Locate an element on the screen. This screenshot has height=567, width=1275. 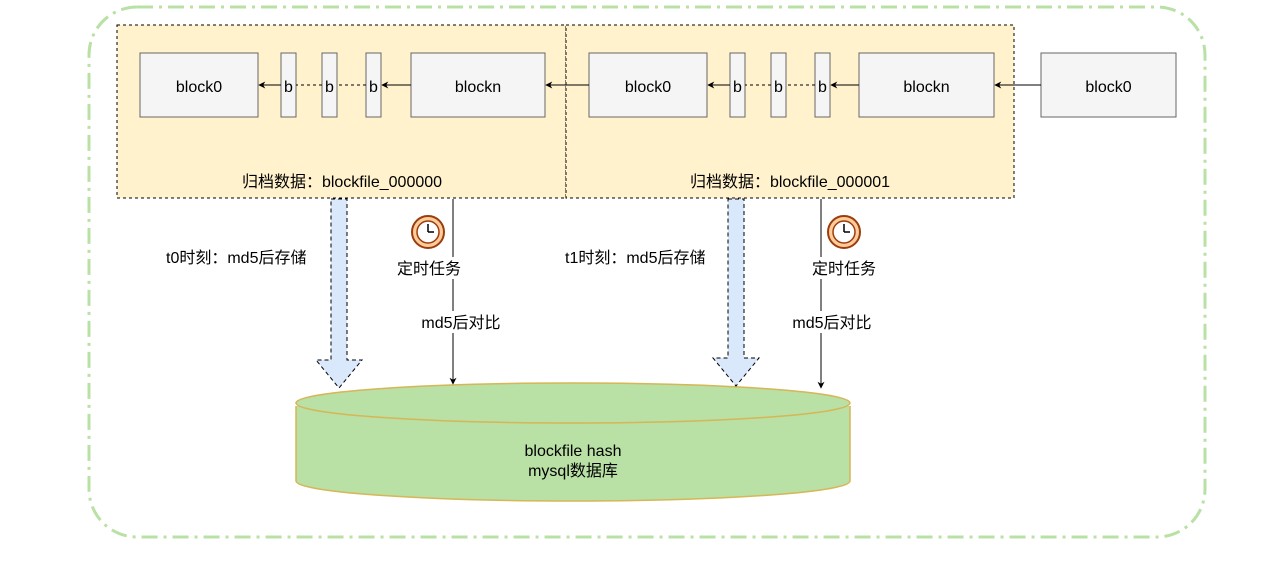
store-label: t0时刻：md5后存储 is located at coordinates (236, 258).